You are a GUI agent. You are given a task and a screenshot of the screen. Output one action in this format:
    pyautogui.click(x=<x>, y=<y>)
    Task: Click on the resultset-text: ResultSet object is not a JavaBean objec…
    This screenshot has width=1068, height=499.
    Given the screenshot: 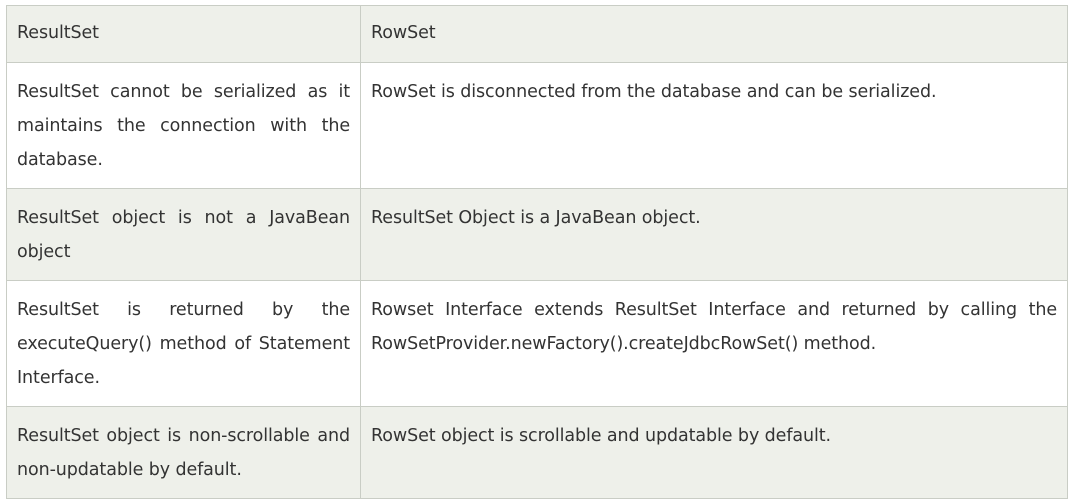 What is the action you would take?
    pyautogui.click(x=183, y=235)
    